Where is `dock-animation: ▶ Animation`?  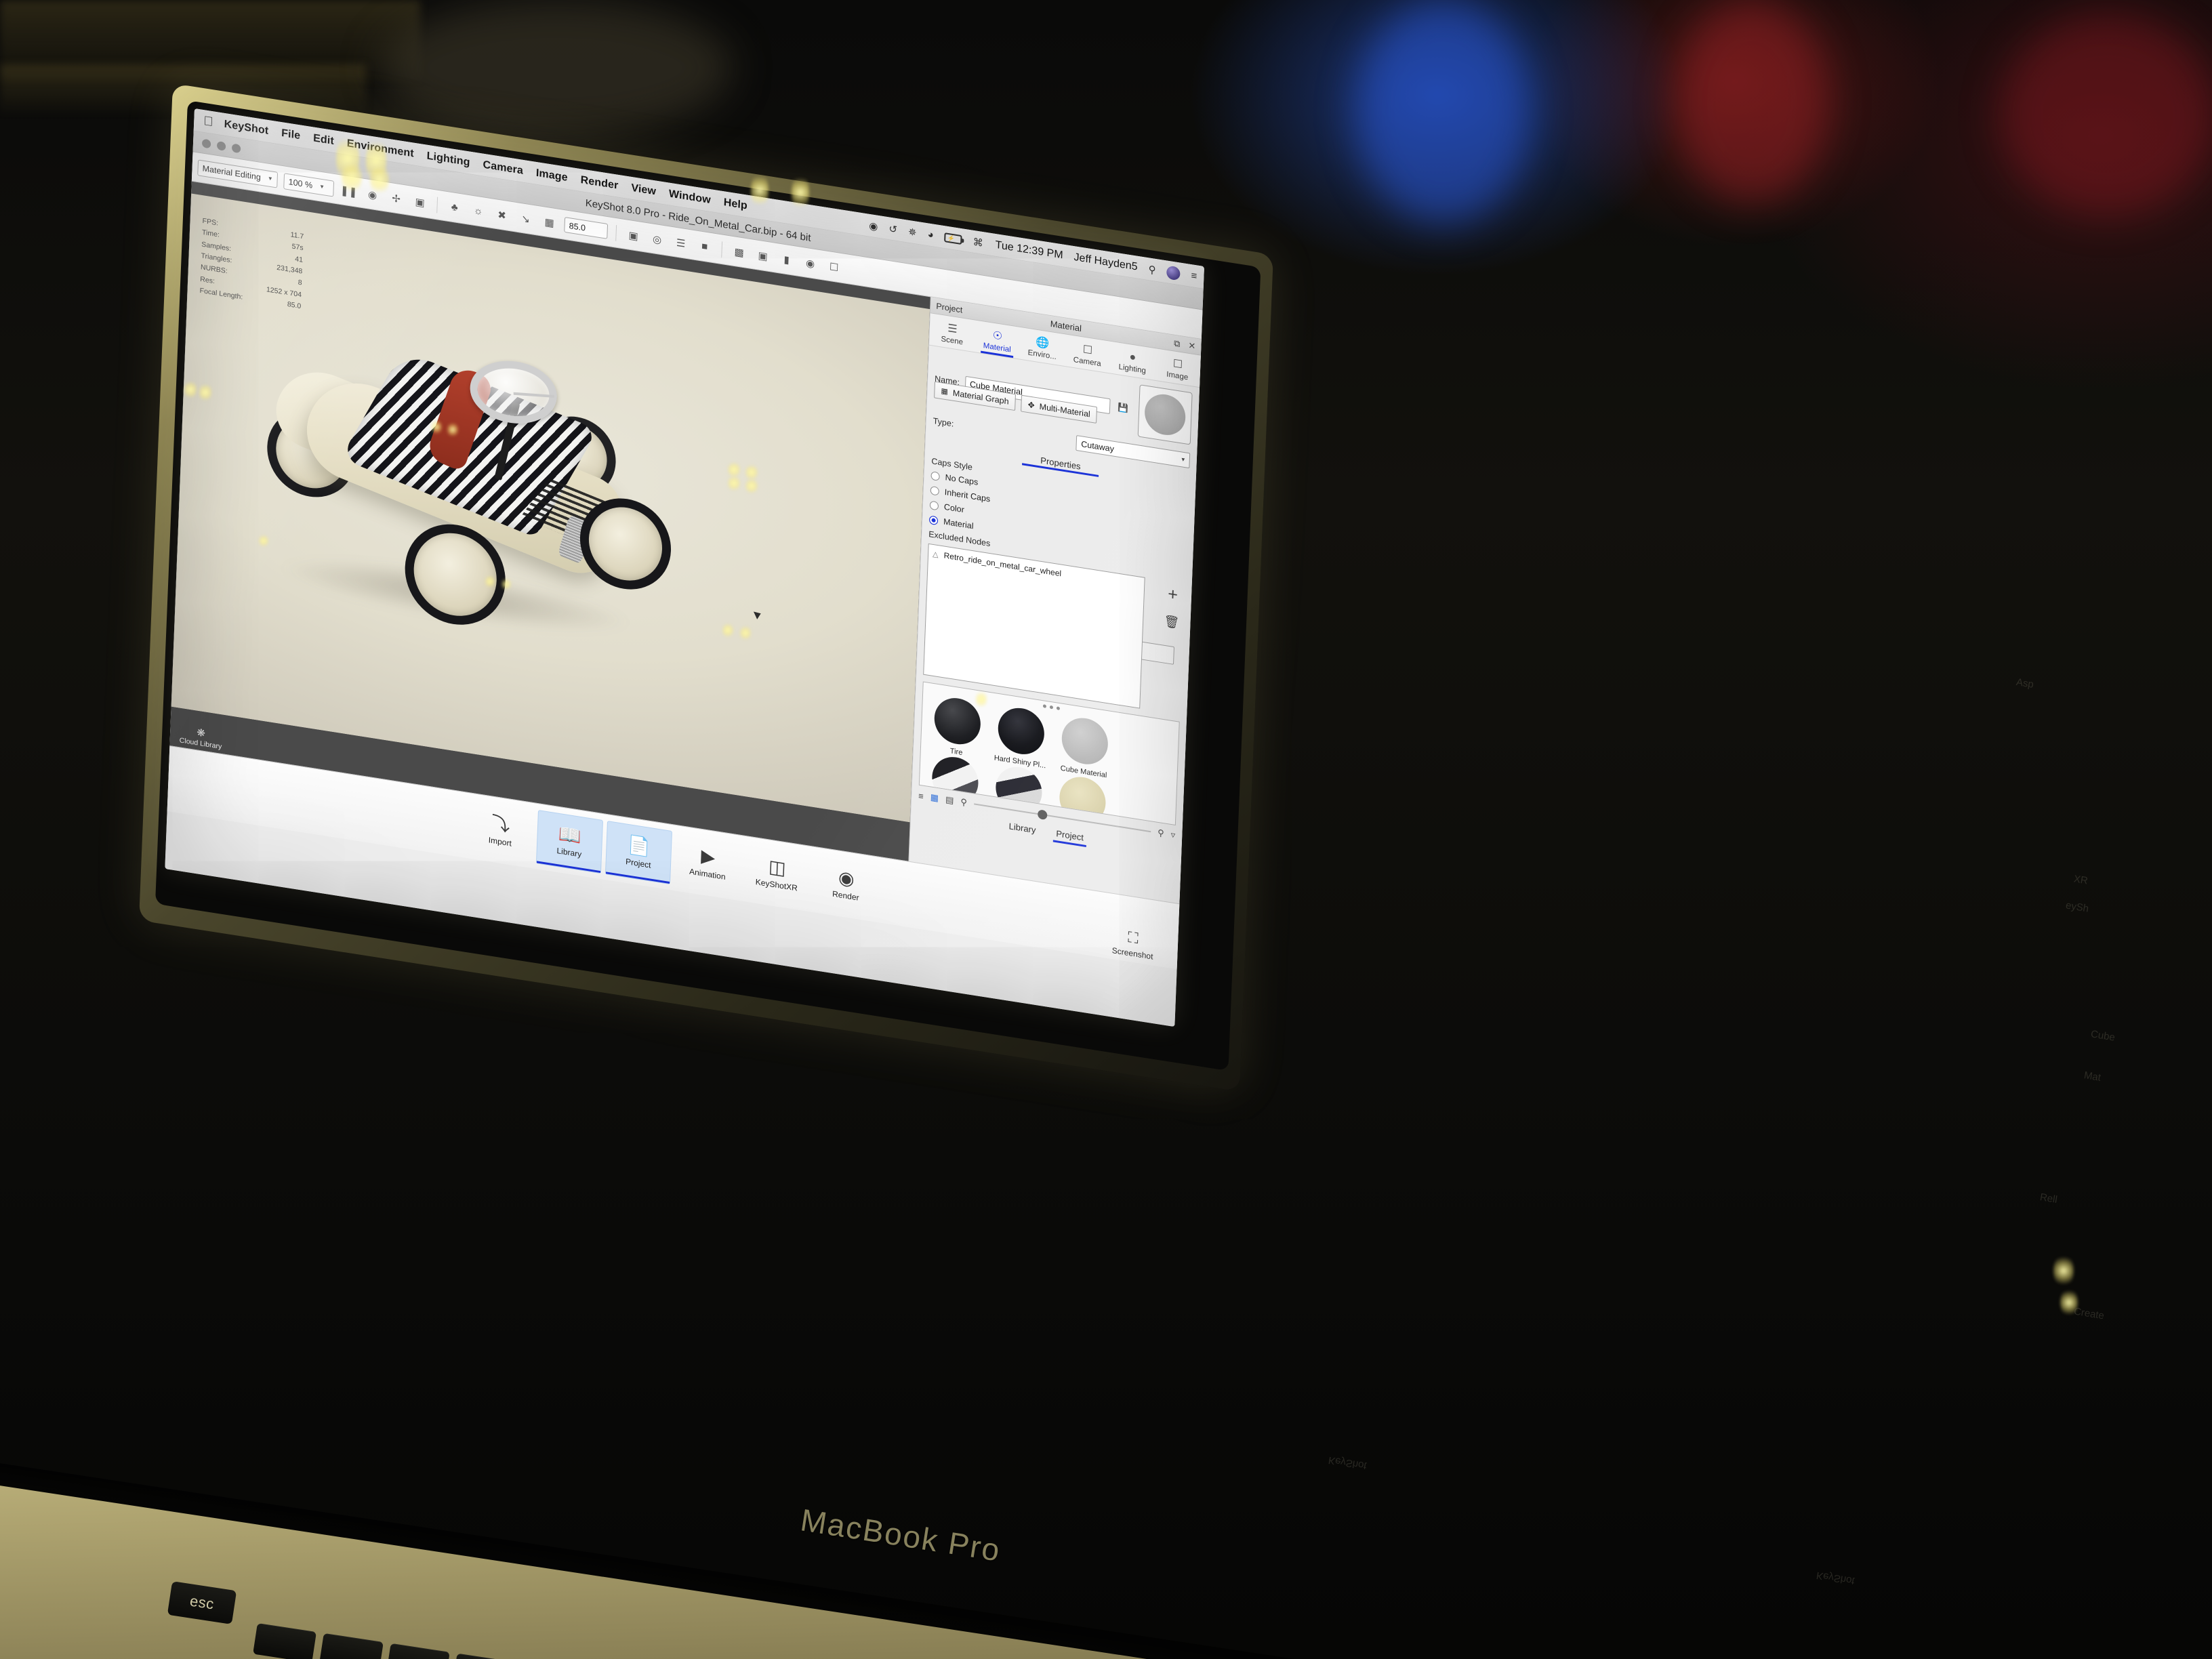
dock-animation: ▶ Animation is located at coordinates (708, 863).